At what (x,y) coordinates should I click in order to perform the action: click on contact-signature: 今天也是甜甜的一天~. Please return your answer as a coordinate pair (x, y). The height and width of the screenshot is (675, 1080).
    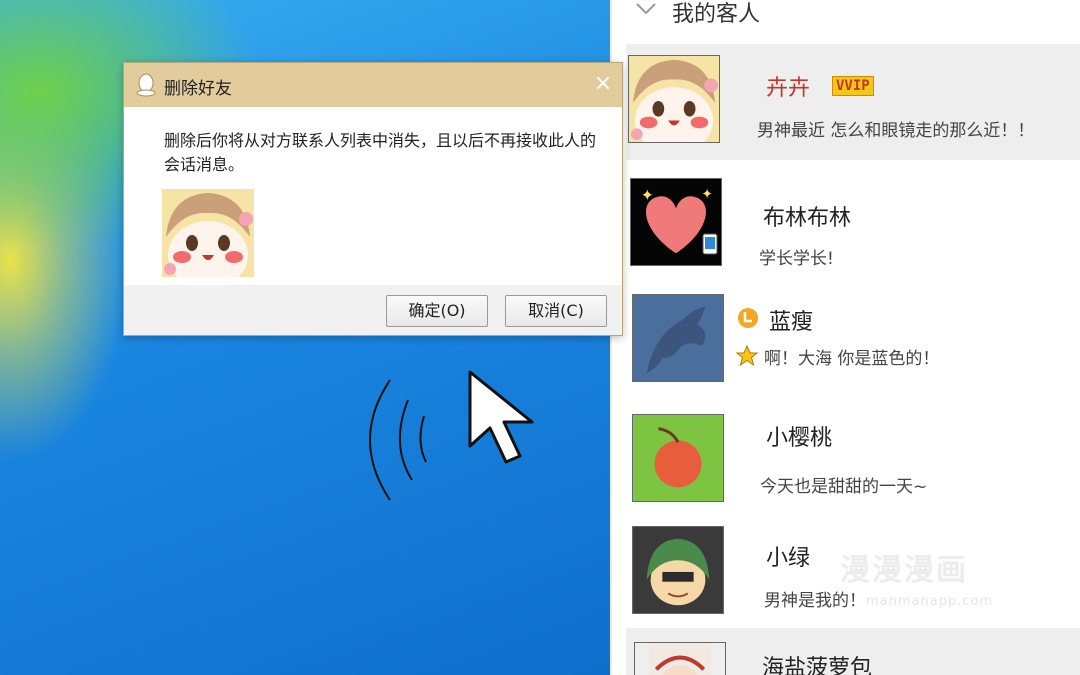
    Looking at the image, I should click on (844, 487).